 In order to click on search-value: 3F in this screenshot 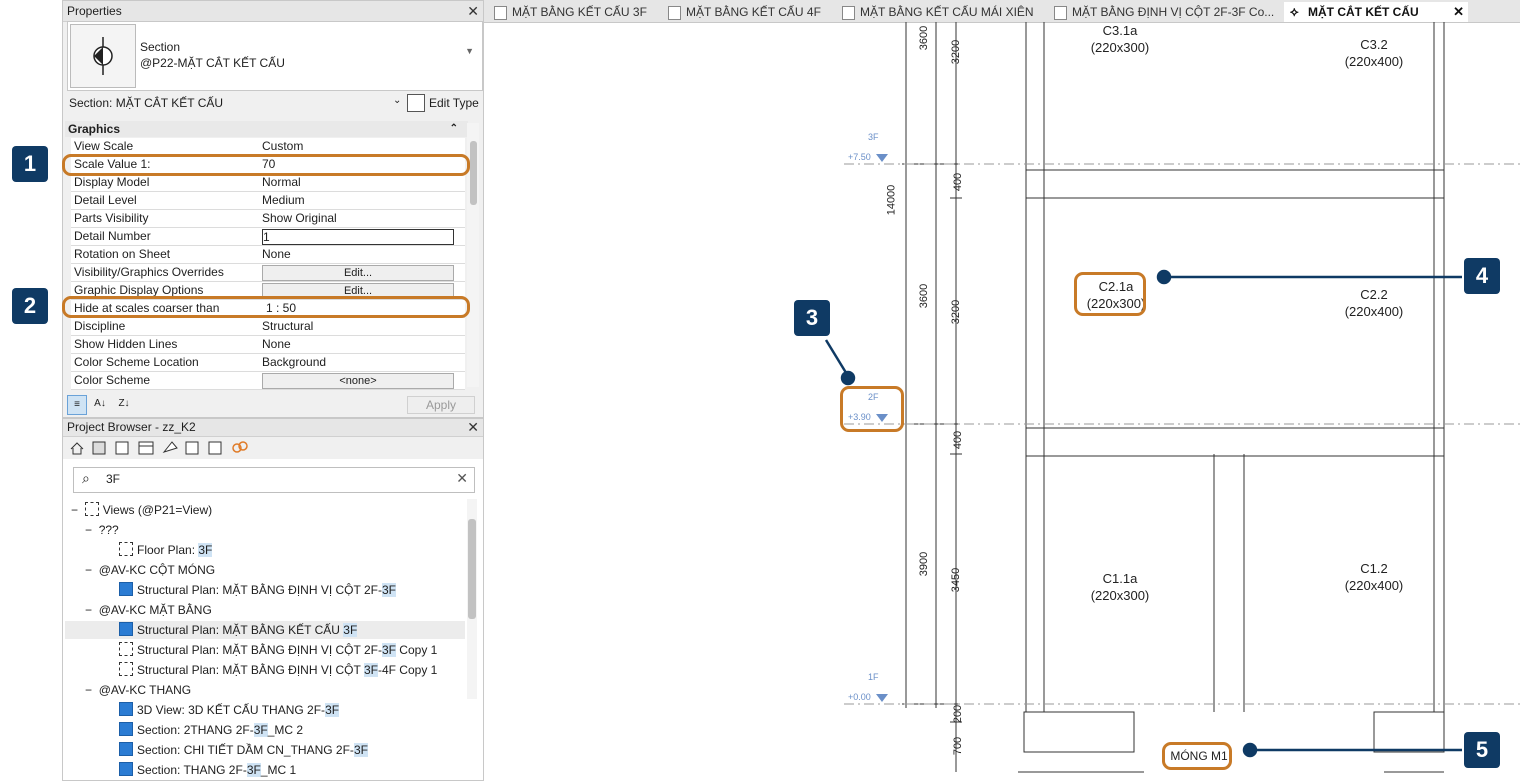, I will do `click(113, 479)`.